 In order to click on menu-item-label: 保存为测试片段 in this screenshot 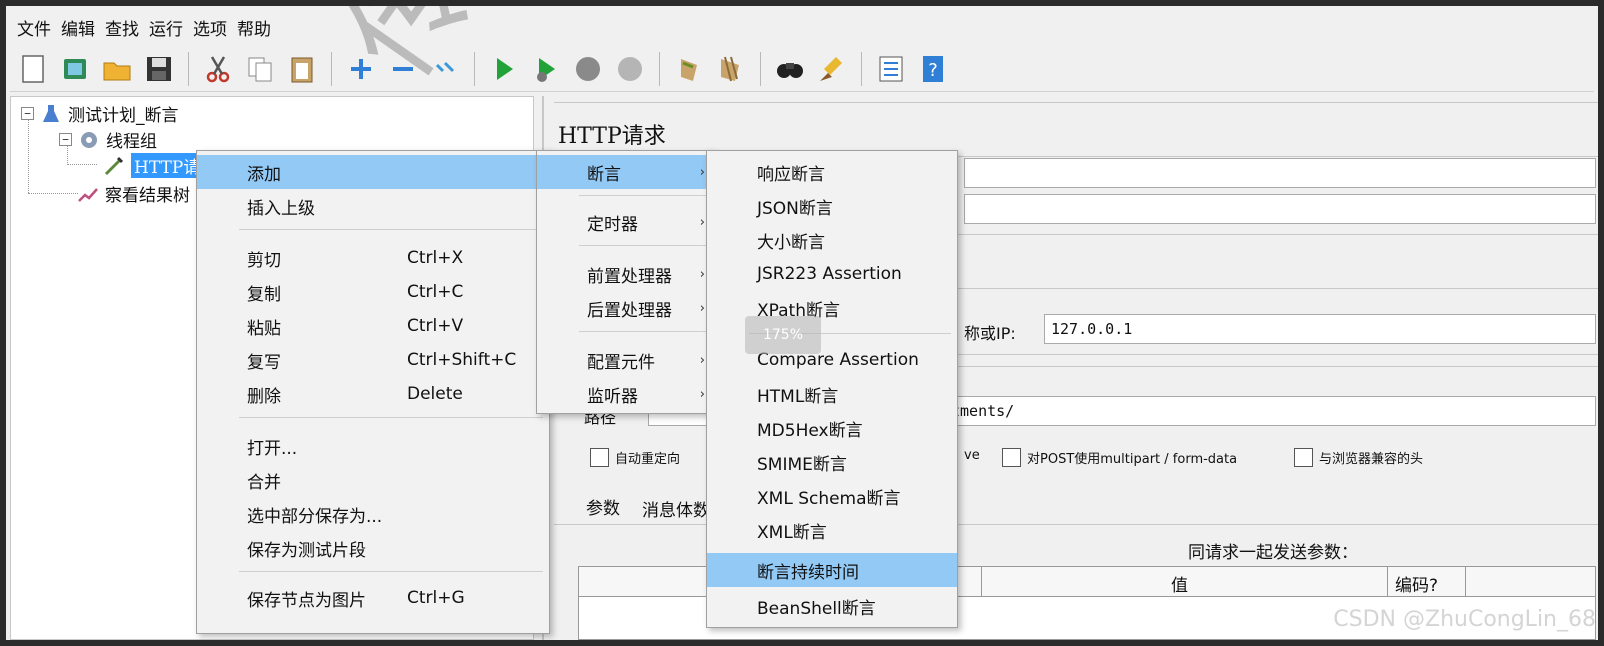, I will do `click(306, 550)`.